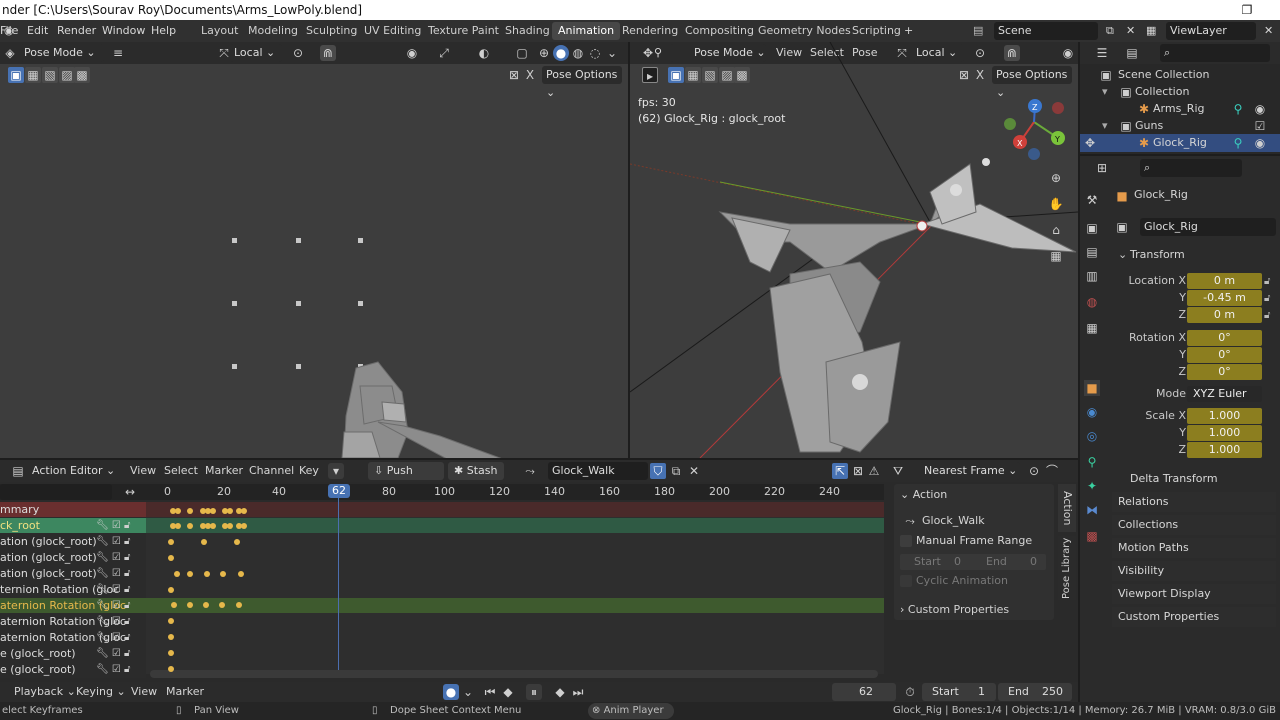 This screenshot has height=720, width=1280. What do you see at coordinates (1110, 31) in the screenshot?
I see `new-scene-icon: ⧉` at bounding box center [1110, 31].